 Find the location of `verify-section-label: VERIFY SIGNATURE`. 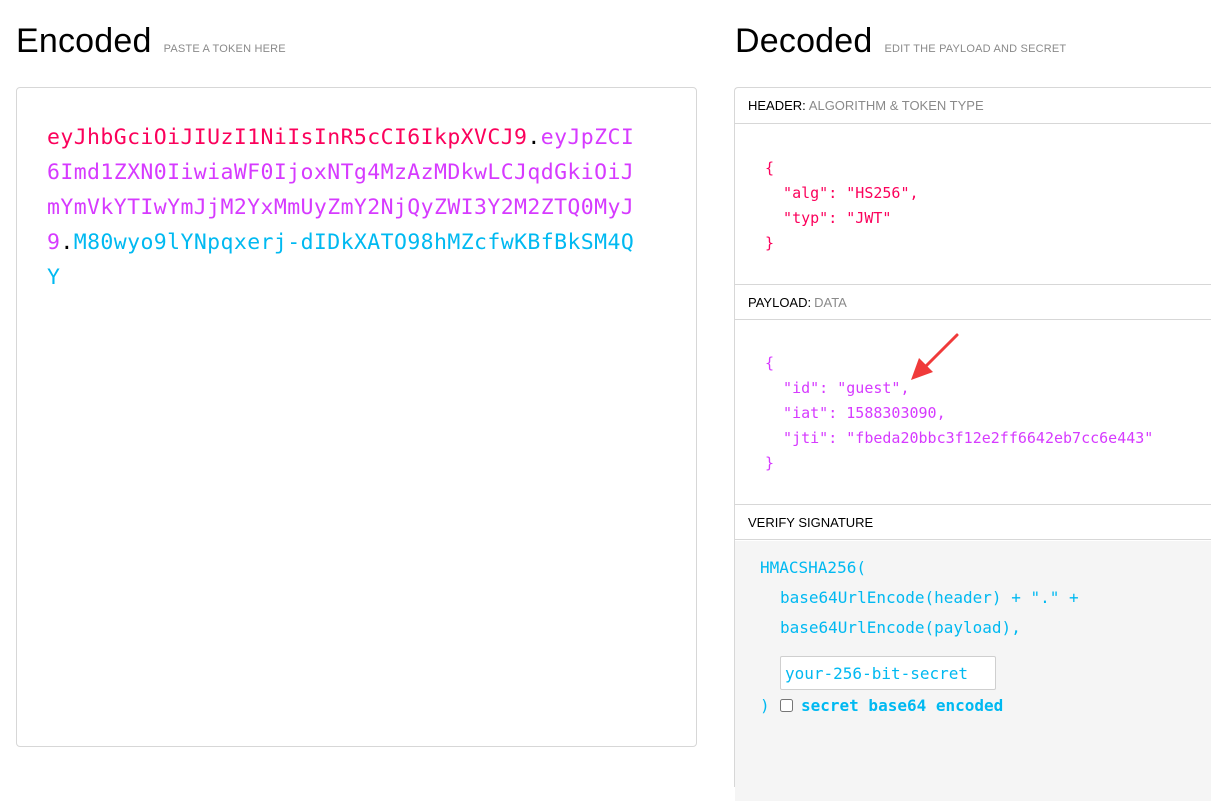

verify-section-label: VERIFY SIGNATURE is located at coordinates (973, 522).